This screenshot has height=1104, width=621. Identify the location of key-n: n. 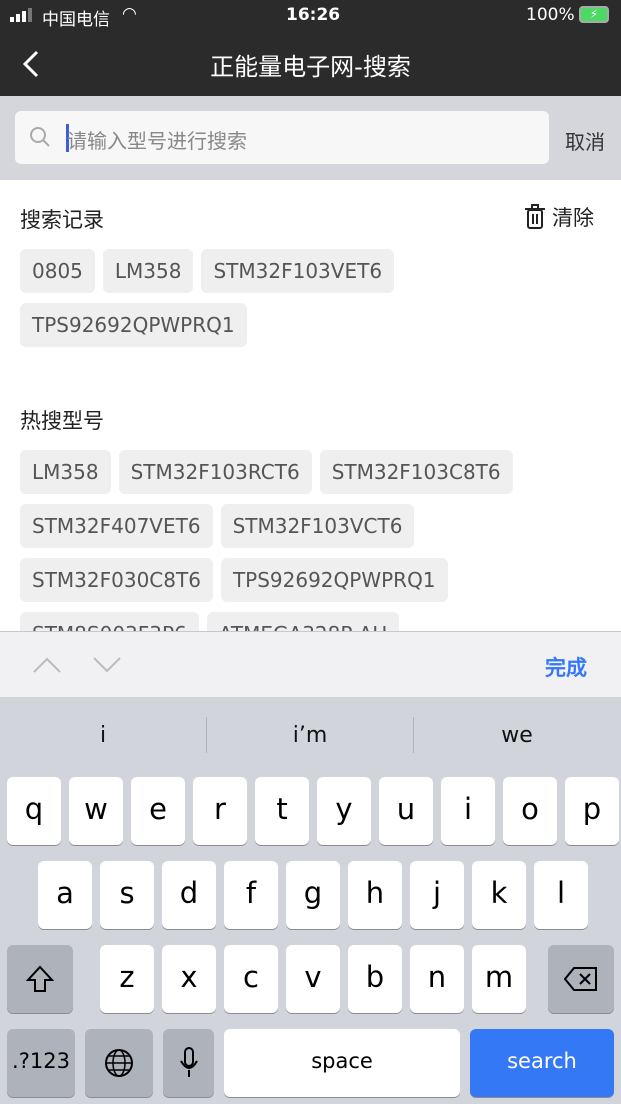
(437, 979).